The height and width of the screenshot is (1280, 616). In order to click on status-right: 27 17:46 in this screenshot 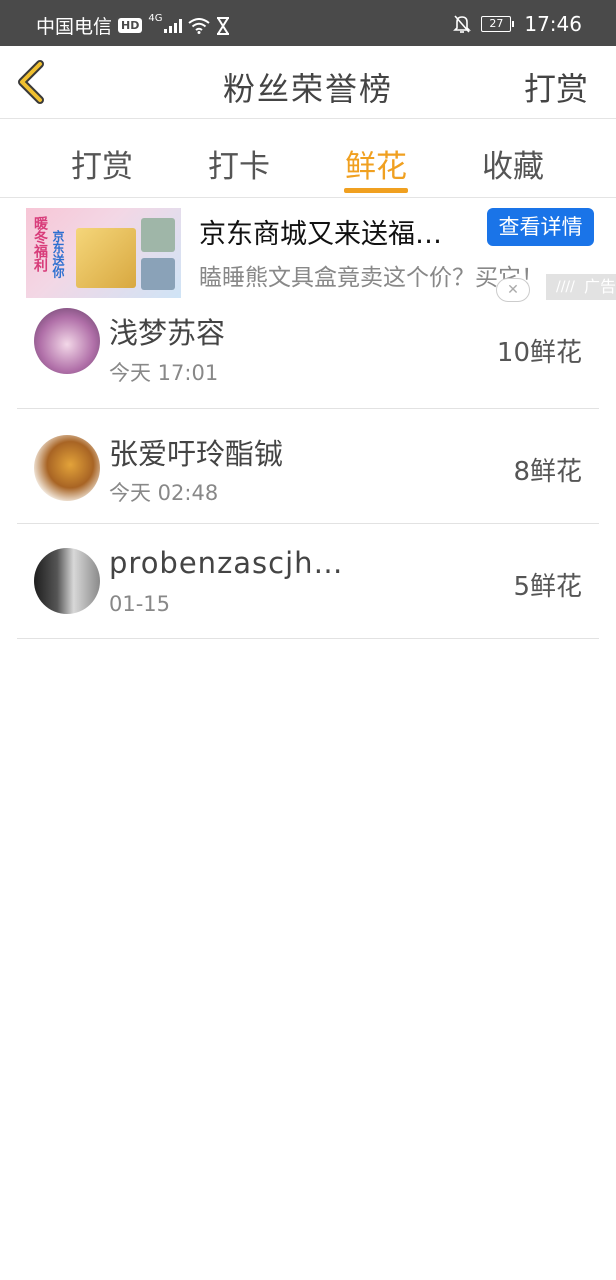, I will do `click(517, 24)`.